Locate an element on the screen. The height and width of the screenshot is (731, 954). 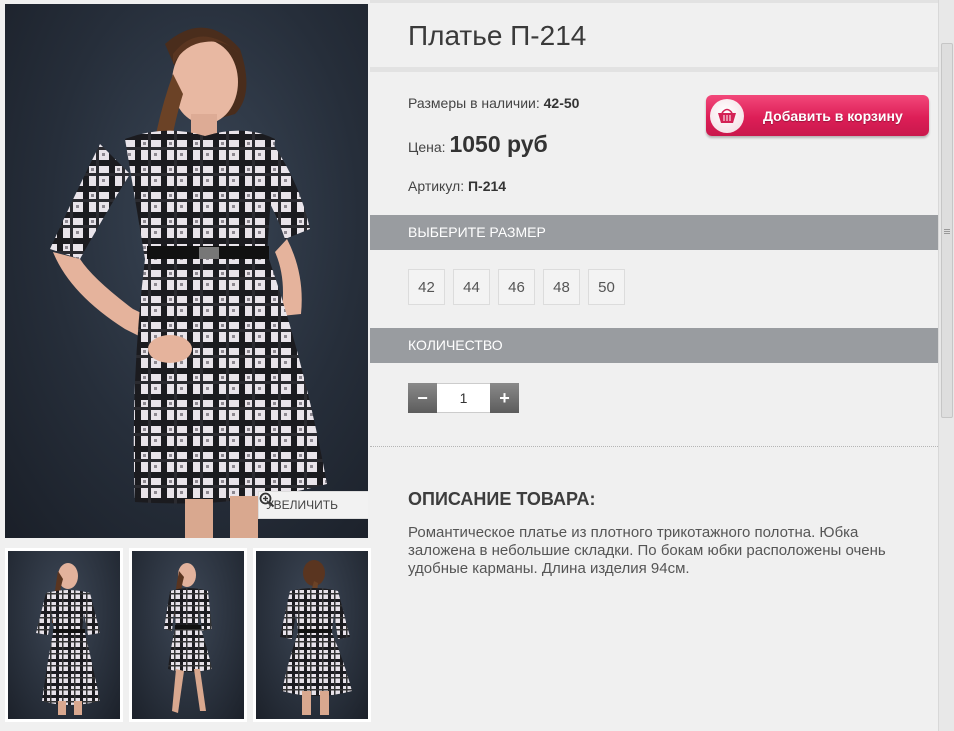
thumbnail-strip is located at coordinates (188, 635).